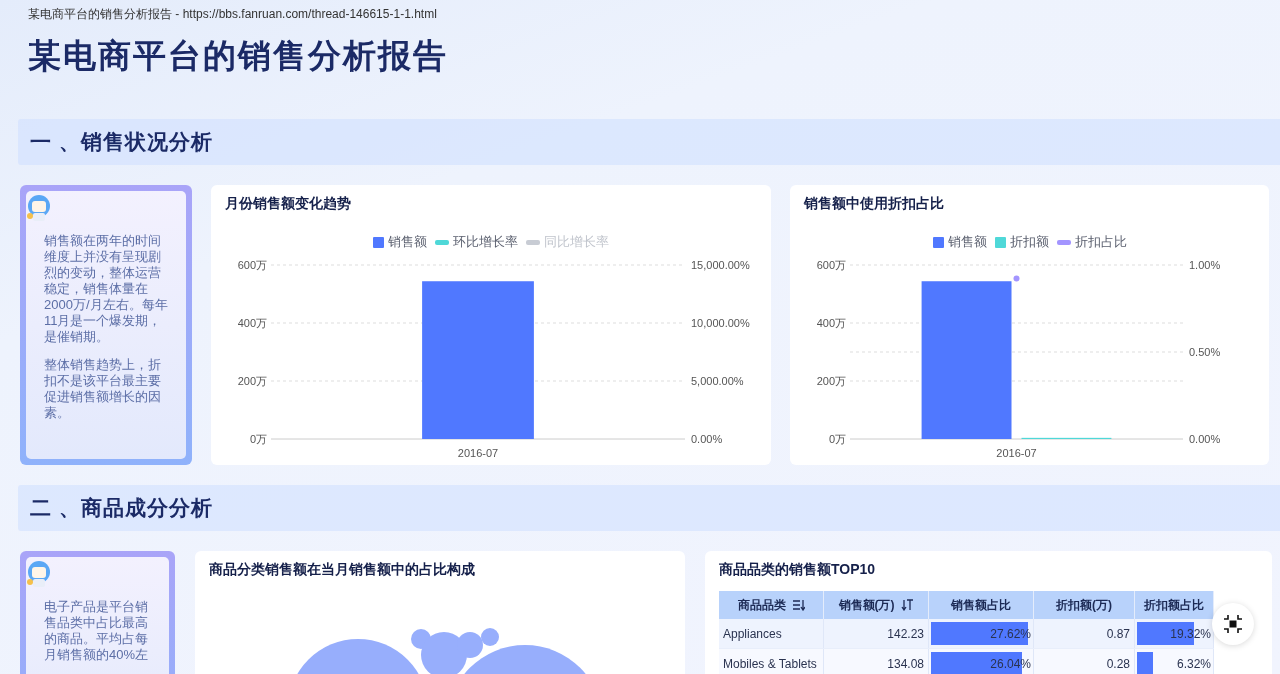 This screenshot has width=1280, height=674. Describe the element at coordinates (121, 142) in the screenshot. I see `section-title: 一 、销售状况分析` at that location.